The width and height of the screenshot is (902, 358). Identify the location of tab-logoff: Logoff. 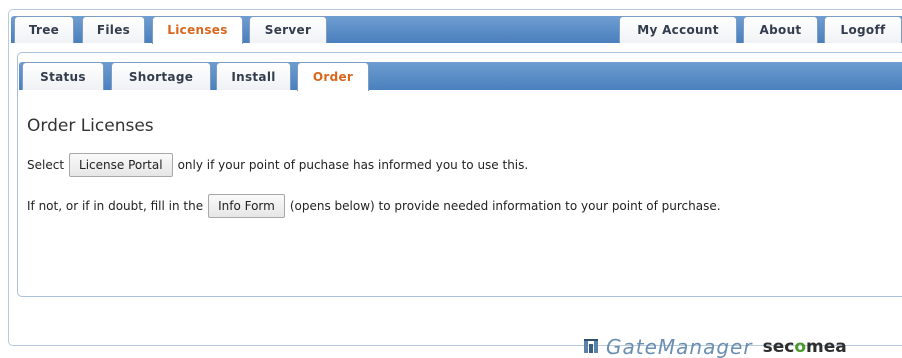
(863, 29).